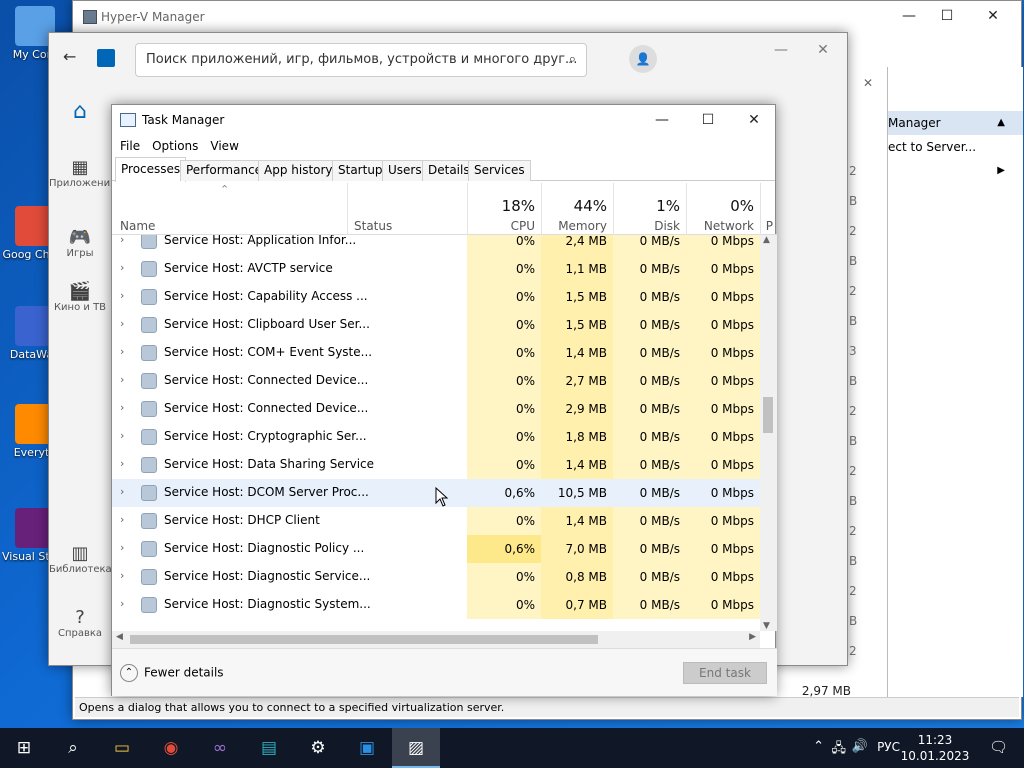 The height and width of the screenshot is (768, 1024). Describe the element at coordinates (80, 243) in the screenshot. I see `store-nav-gamepad: 🎮 Игры` at that location.